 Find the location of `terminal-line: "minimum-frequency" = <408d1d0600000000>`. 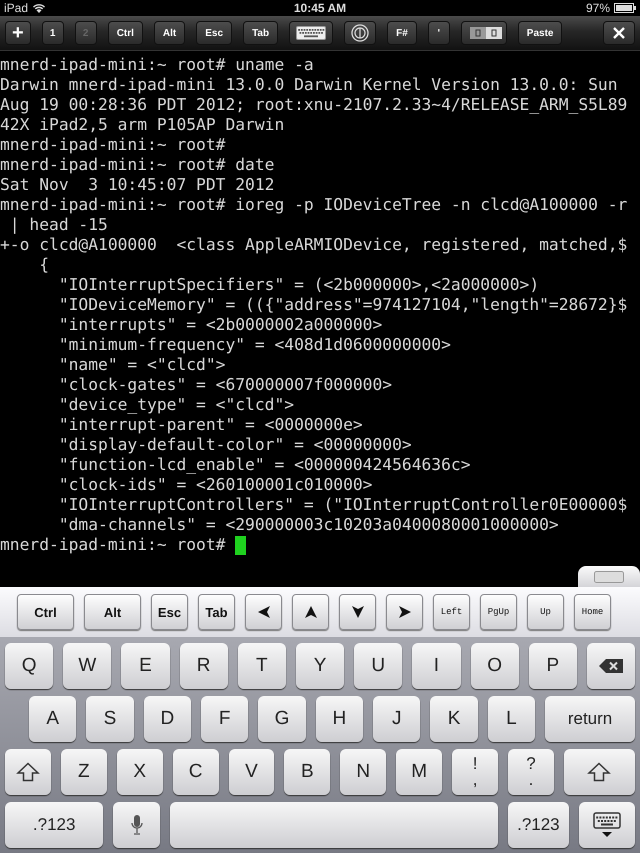

terminal-line: "minimum-frequency" = <408d1d0600000000> is located at coordinates (255, 345).